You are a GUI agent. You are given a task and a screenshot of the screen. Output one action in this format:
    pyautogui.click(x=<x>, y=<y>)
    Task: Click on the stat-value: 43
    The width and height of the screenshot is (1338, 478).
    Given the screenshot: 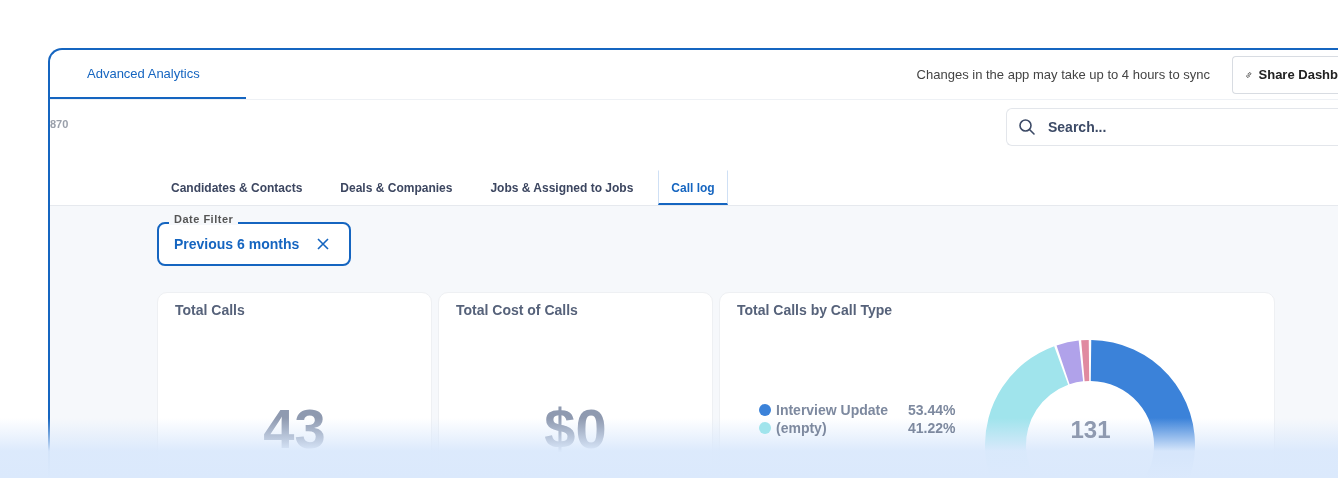 What is the action you would take?
    pyautogui.click(x=294, y=428)
    